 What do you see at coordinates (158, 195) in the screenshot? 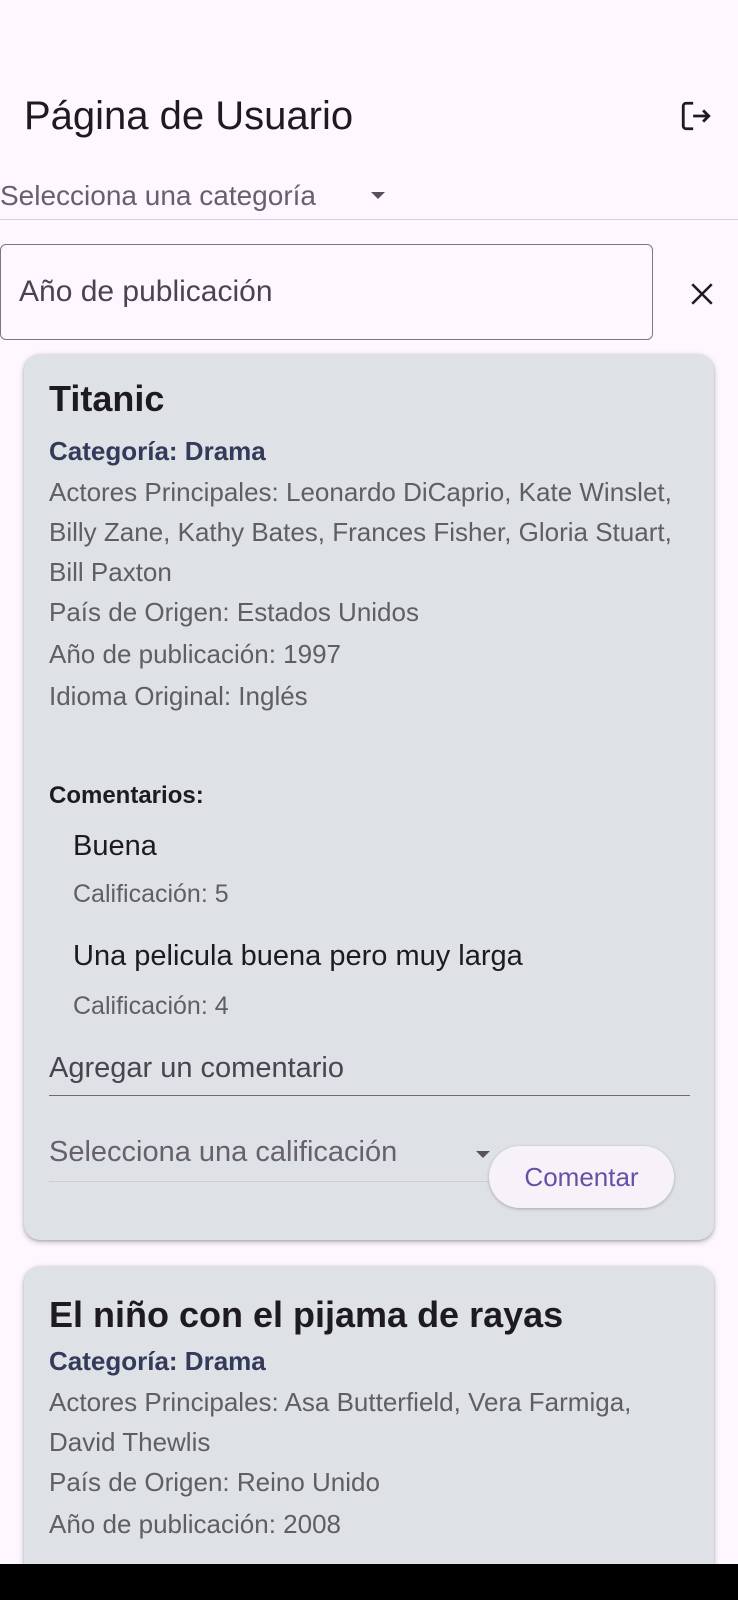
I see `category-dropdown-label: Selecciona una categoría` at bounding box center [158, 195].